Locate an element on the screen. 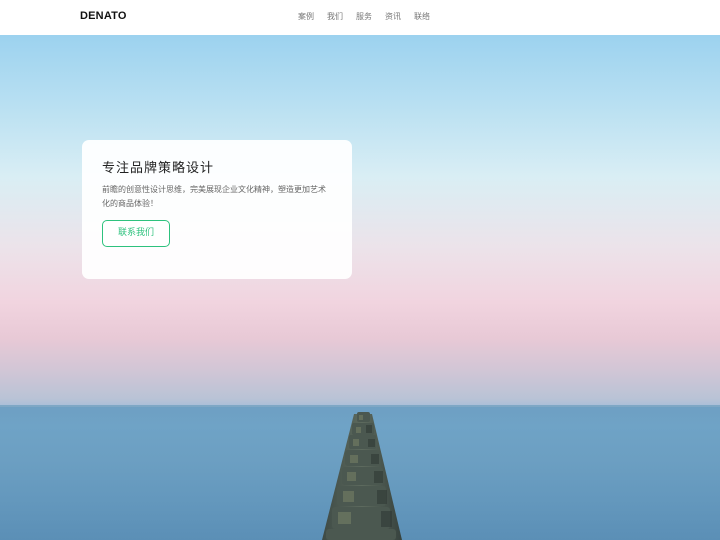 Image resolution: width=720 pixels, height=540 pixels. main-nav: 案例 我们 服务 资讯 联络 is located at coordinates (364, 16).